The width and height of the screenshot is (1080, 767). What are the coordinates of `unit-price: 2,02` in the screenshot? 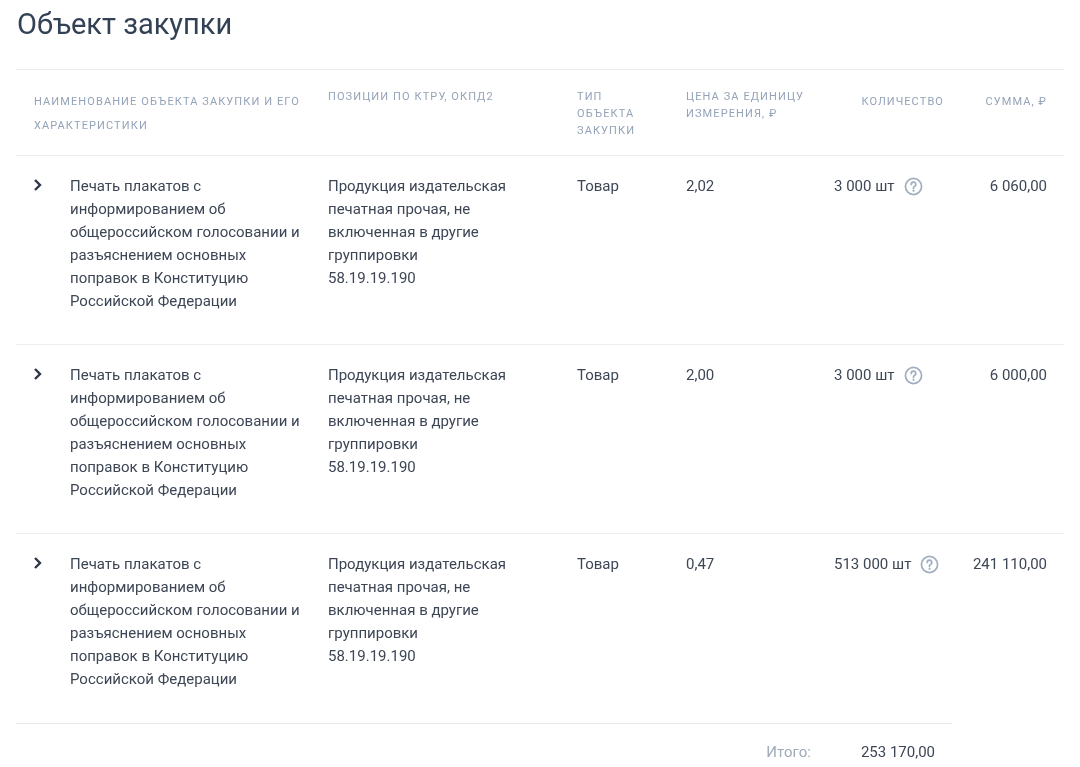 It's located at (700, 186).